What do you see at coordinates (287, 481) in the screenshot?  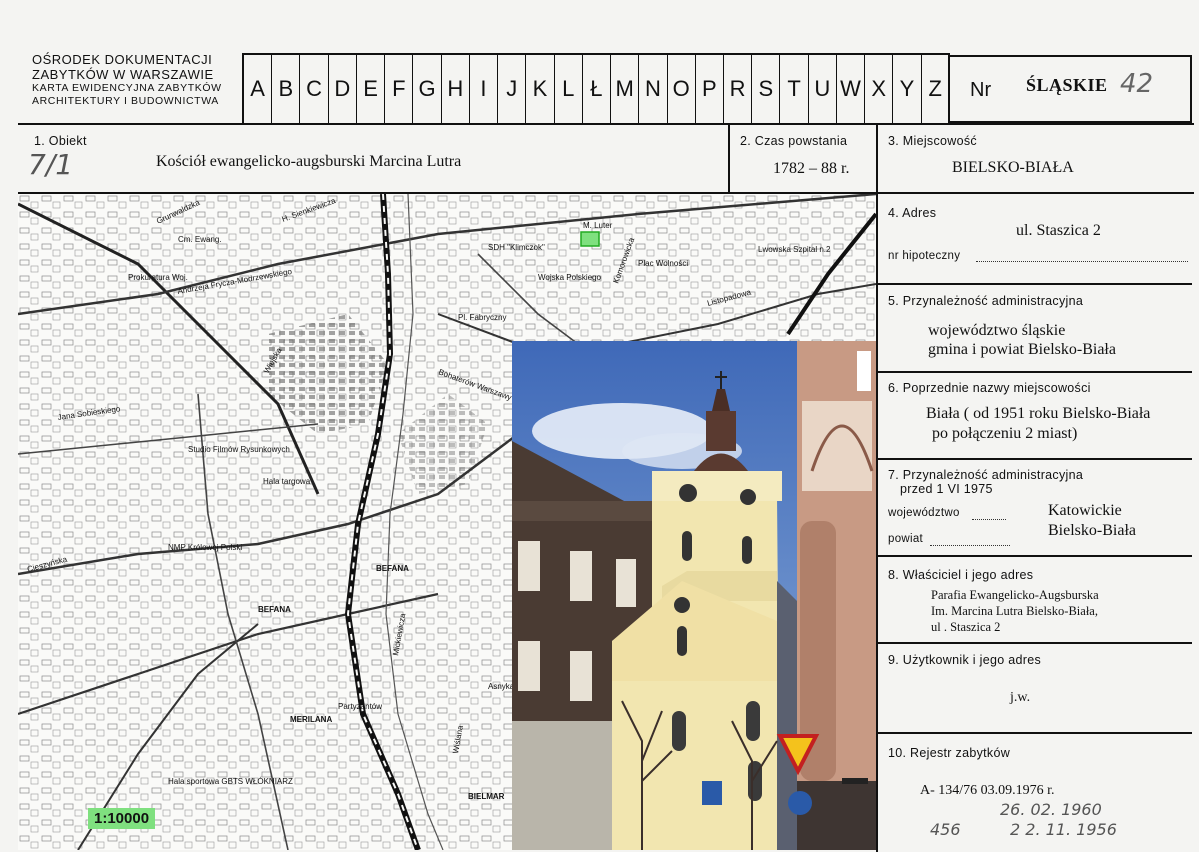 I see `svg-text: Hala targowa` at bounding box center [287, 481].